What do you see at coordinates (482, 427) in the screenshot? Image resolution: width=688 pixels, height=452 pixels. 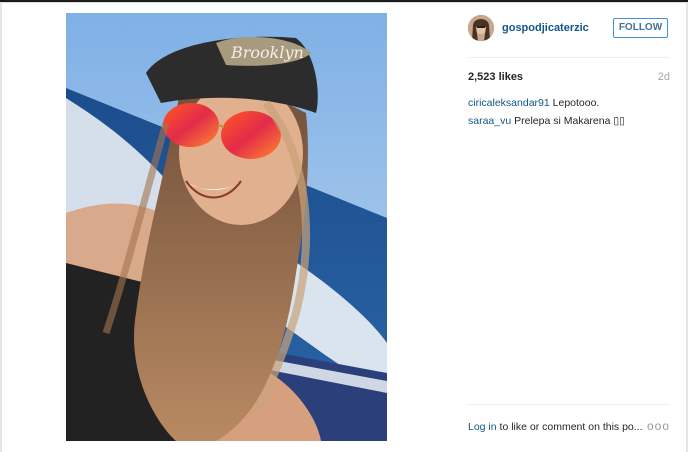 I see `login-link: Log in` at bounding box center [482, 427].